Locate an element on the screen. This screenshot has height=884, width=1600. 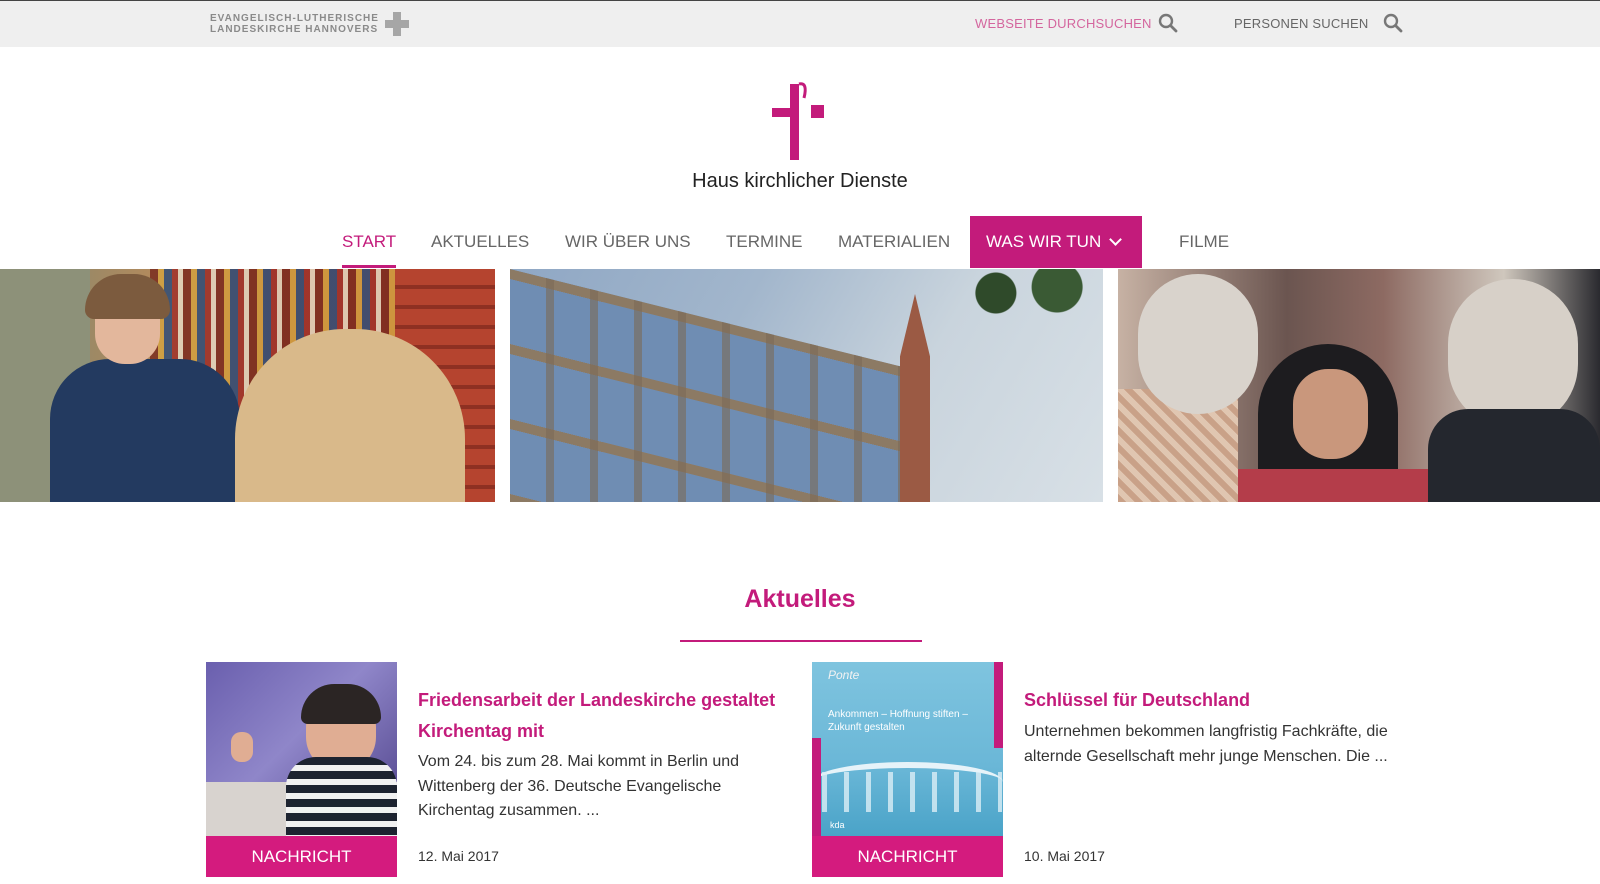
site-name: Haus kirchlicher Dienste is located at coordinates (800, 181).